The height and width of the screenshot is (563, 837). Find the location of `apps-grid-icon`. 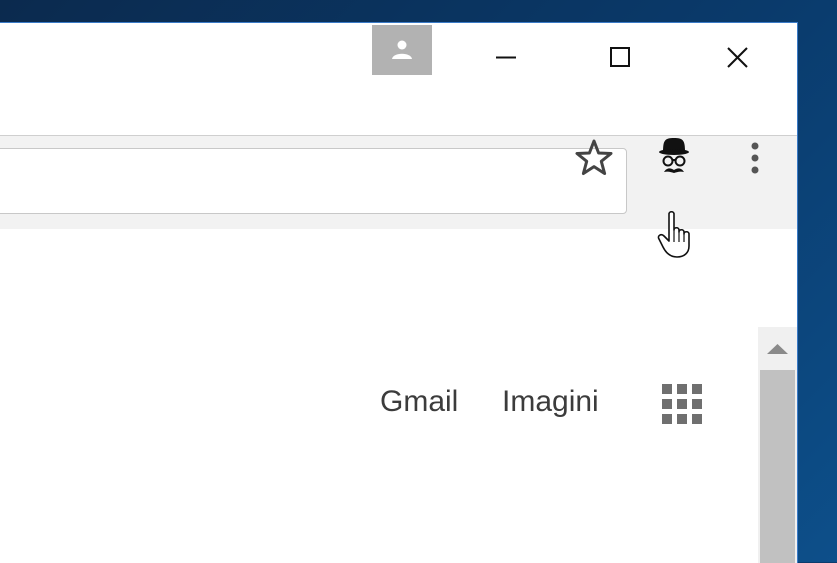

apps-grid-icon is located at coordinates (682, 404).